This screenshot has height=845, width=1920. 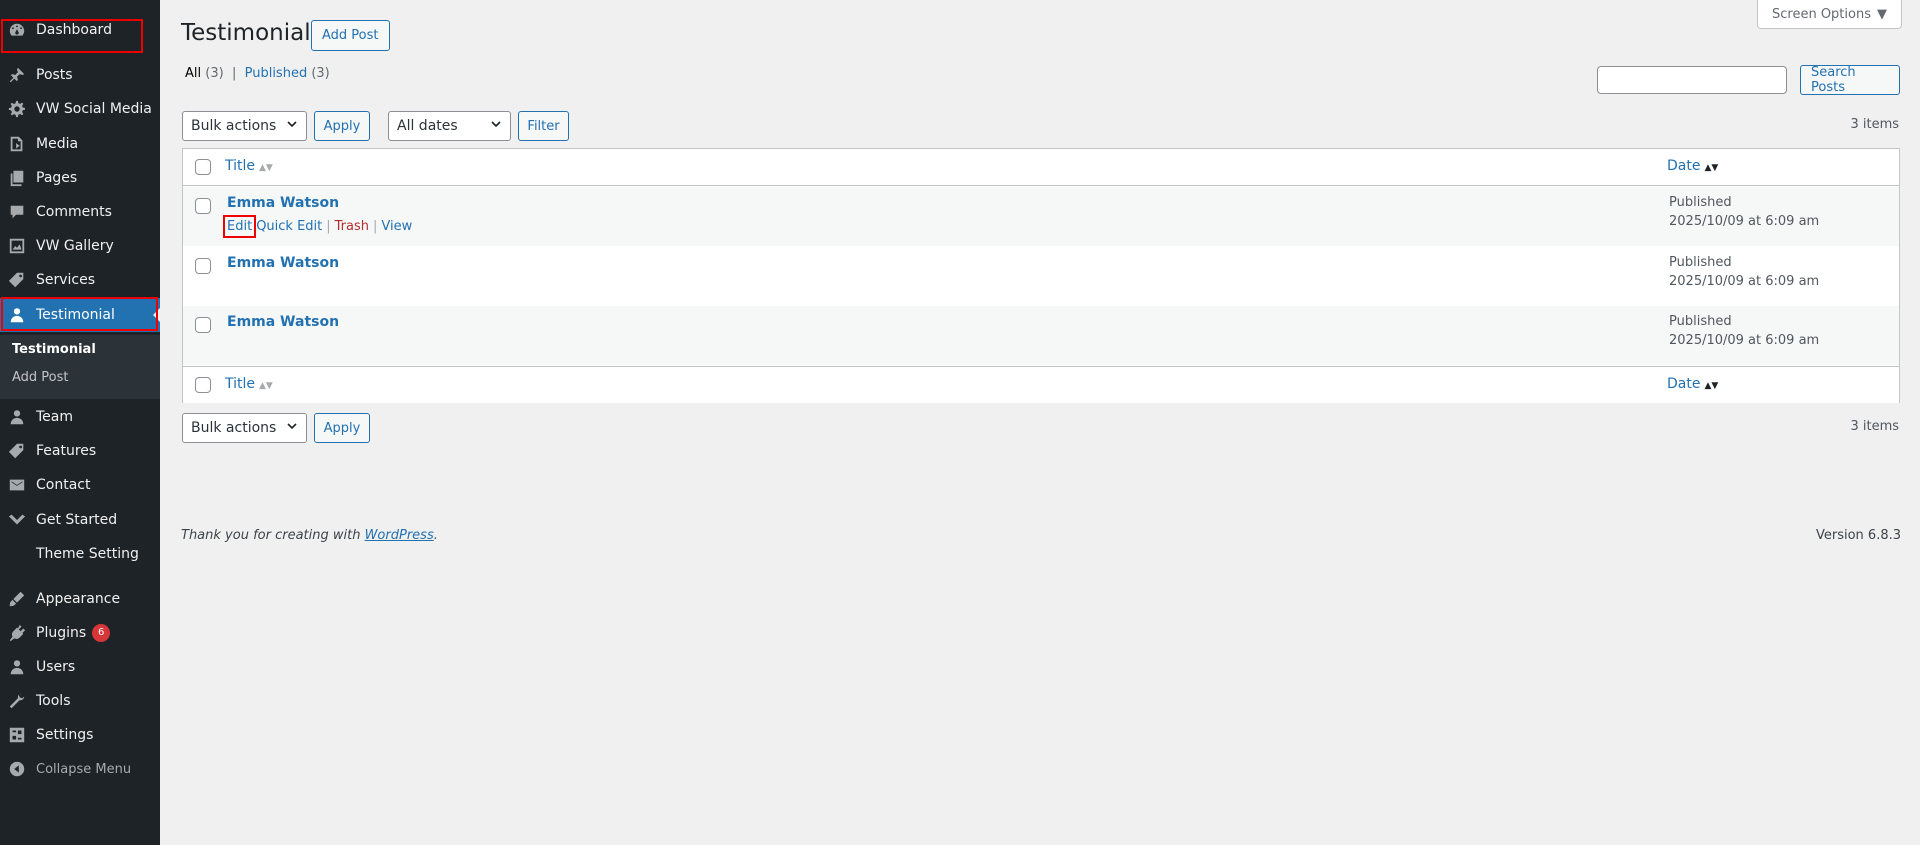 I want to click on collapse-icon, so click(x=17, y=769).